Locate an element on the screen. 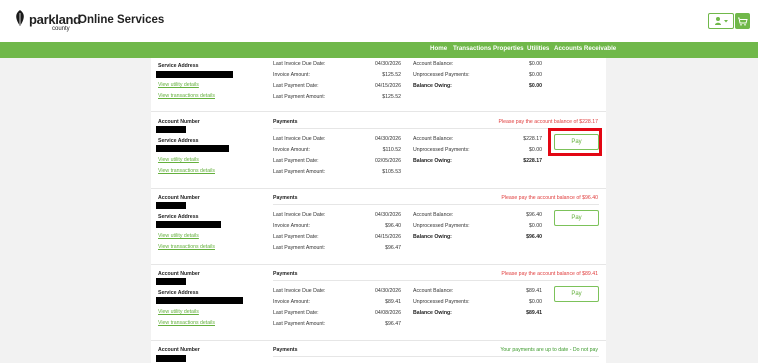  payment-notice: Please pay the account balance of $89.41 is located at coordinates (549, 274).